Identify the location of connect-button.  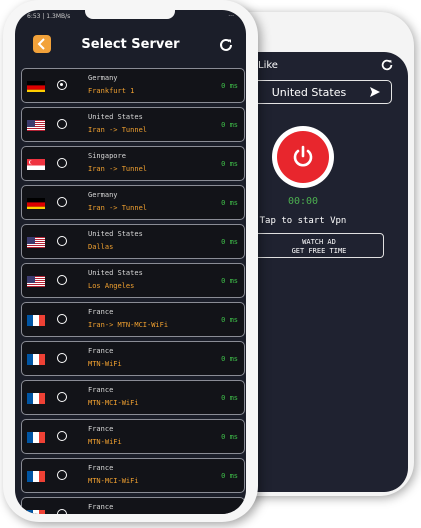
(303, 157).